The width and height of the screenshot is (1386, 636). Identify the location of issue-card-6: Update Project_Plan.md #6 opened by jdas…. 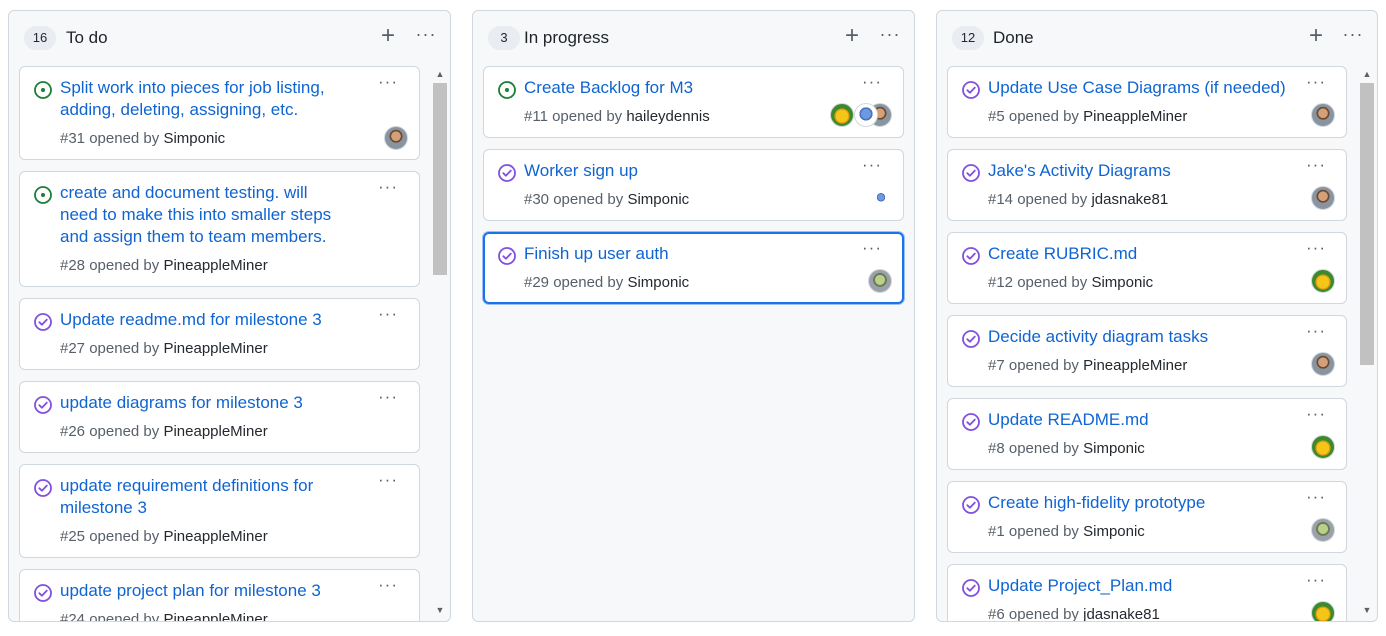
(1147, 592).